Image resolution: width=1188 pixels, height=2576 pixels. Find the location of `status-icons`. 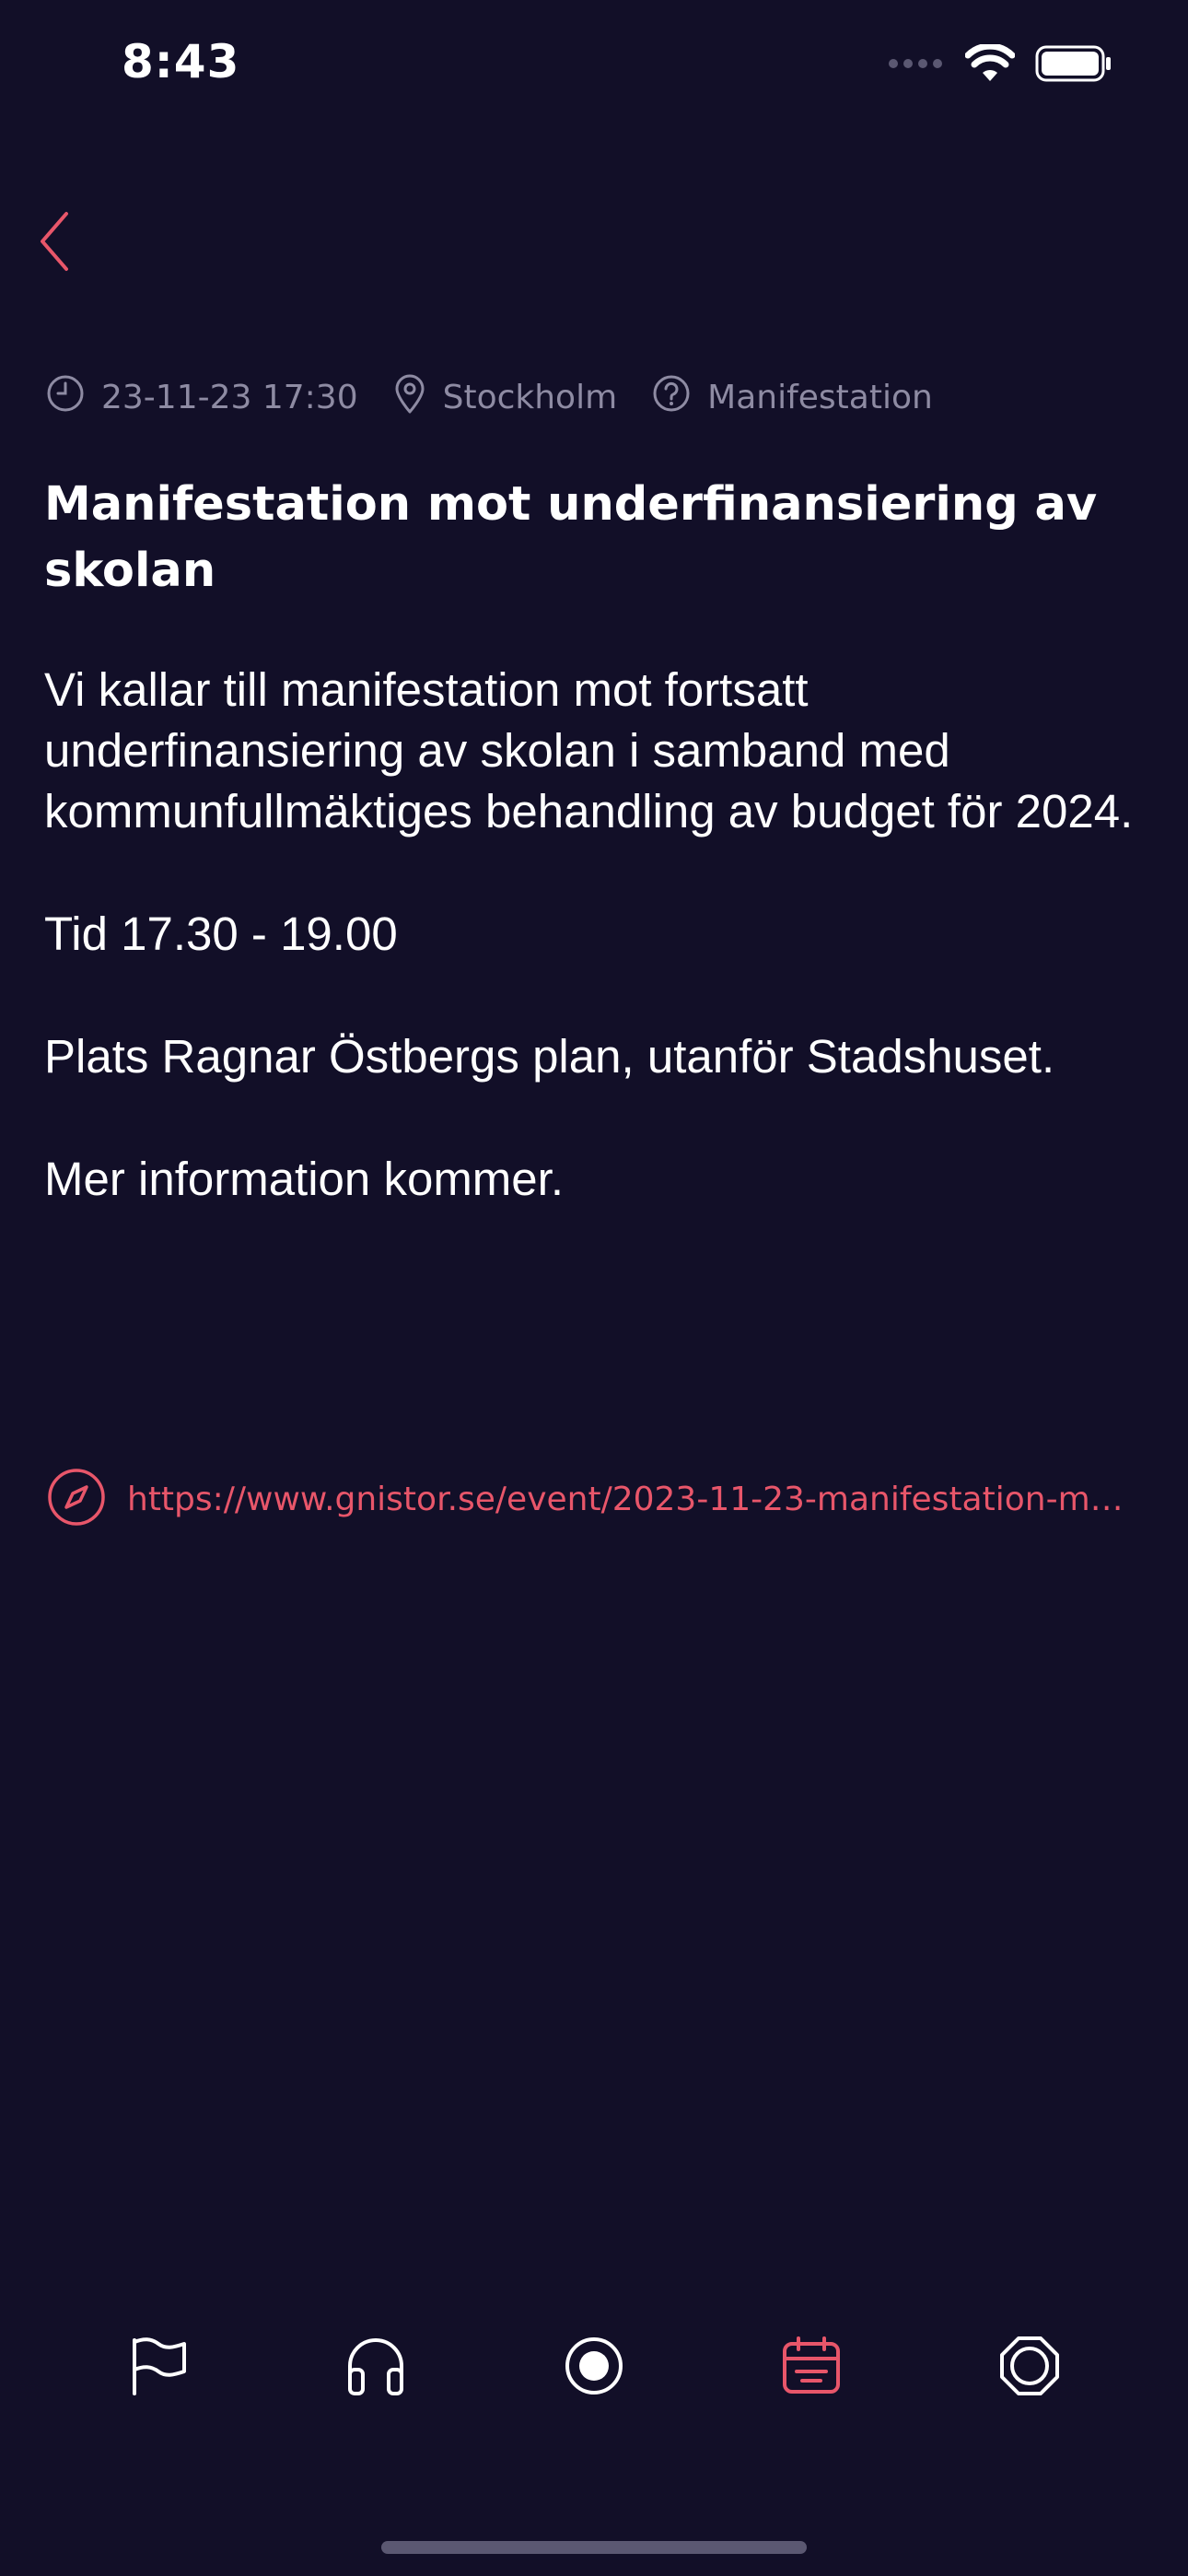

status-icons is located at coordinates (1000, 65).